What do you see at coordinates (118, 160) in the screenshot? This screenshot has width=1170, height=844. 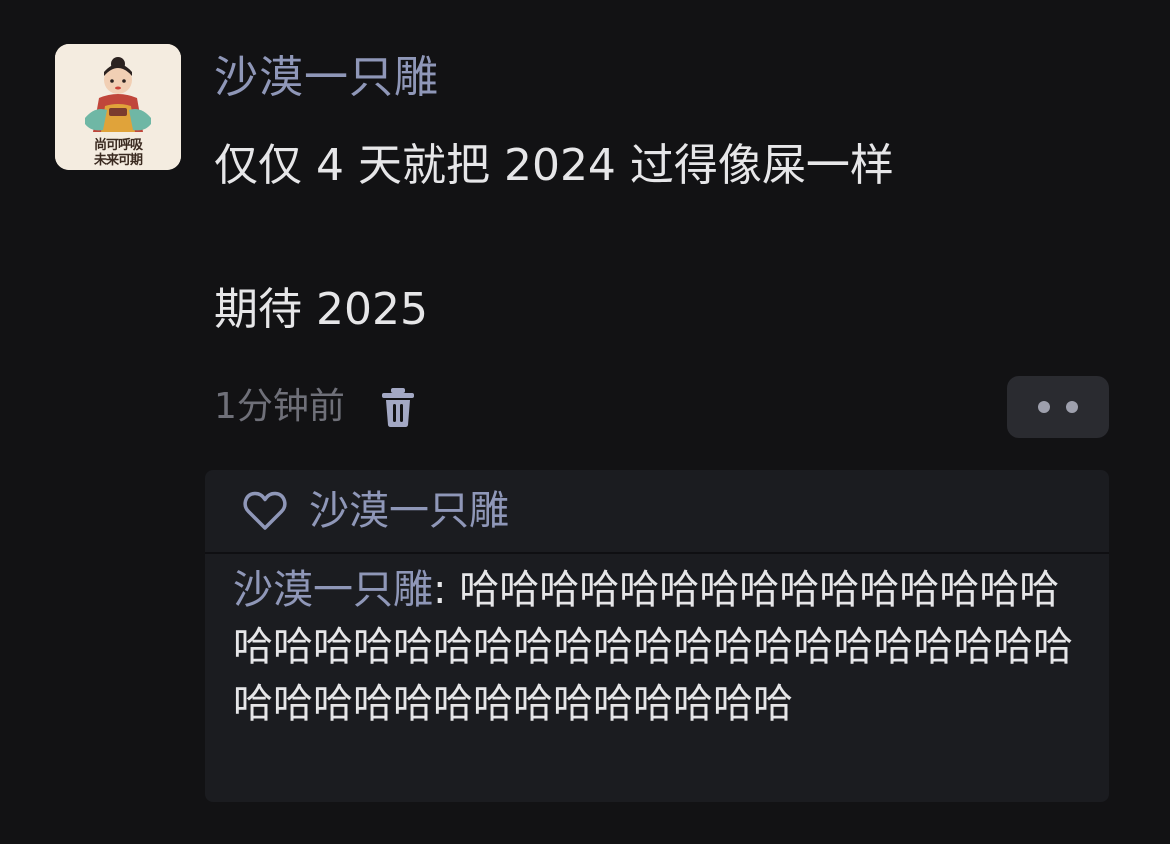 I see `avatar-caption-2: 未来可期` at bounding box center [118, 160].